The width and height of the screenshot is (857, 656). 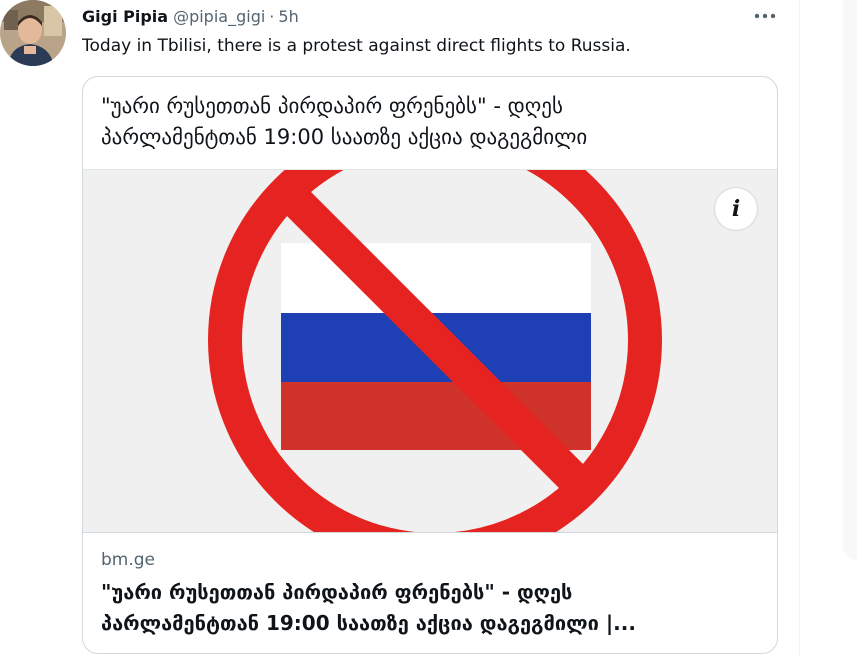 I want to click on info-icon: i, so click(x=736, y=209).